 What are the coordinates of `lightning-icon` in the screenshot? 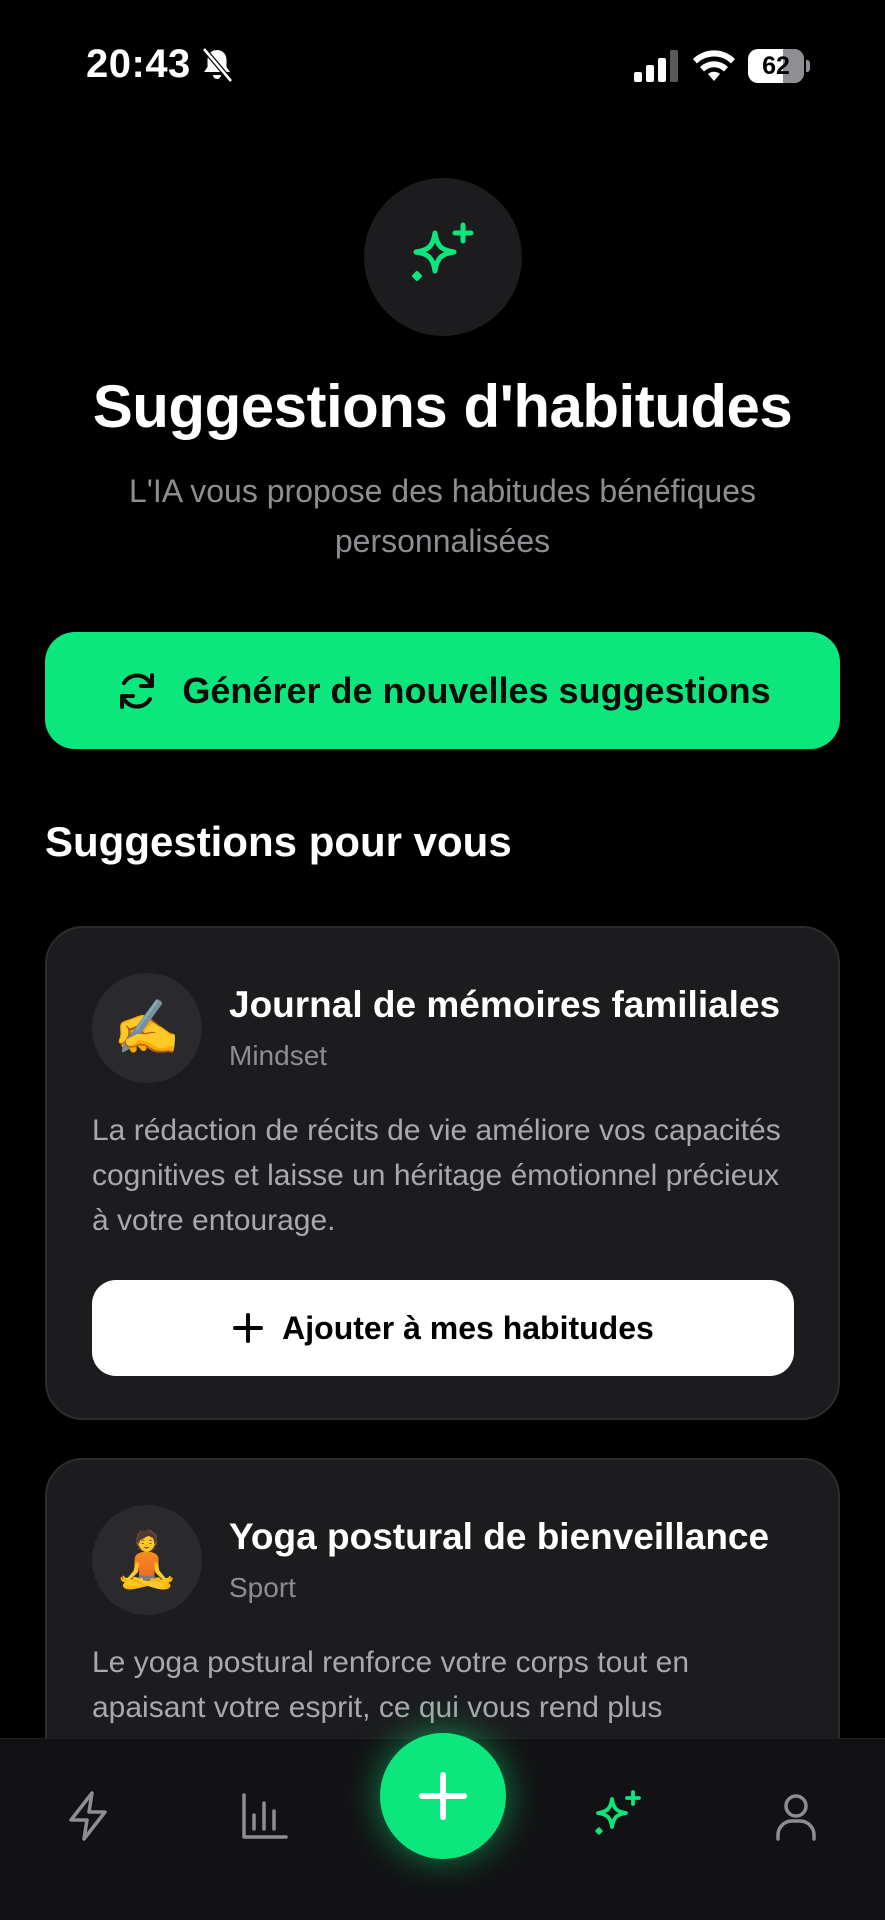 It's located at (88, 1816).